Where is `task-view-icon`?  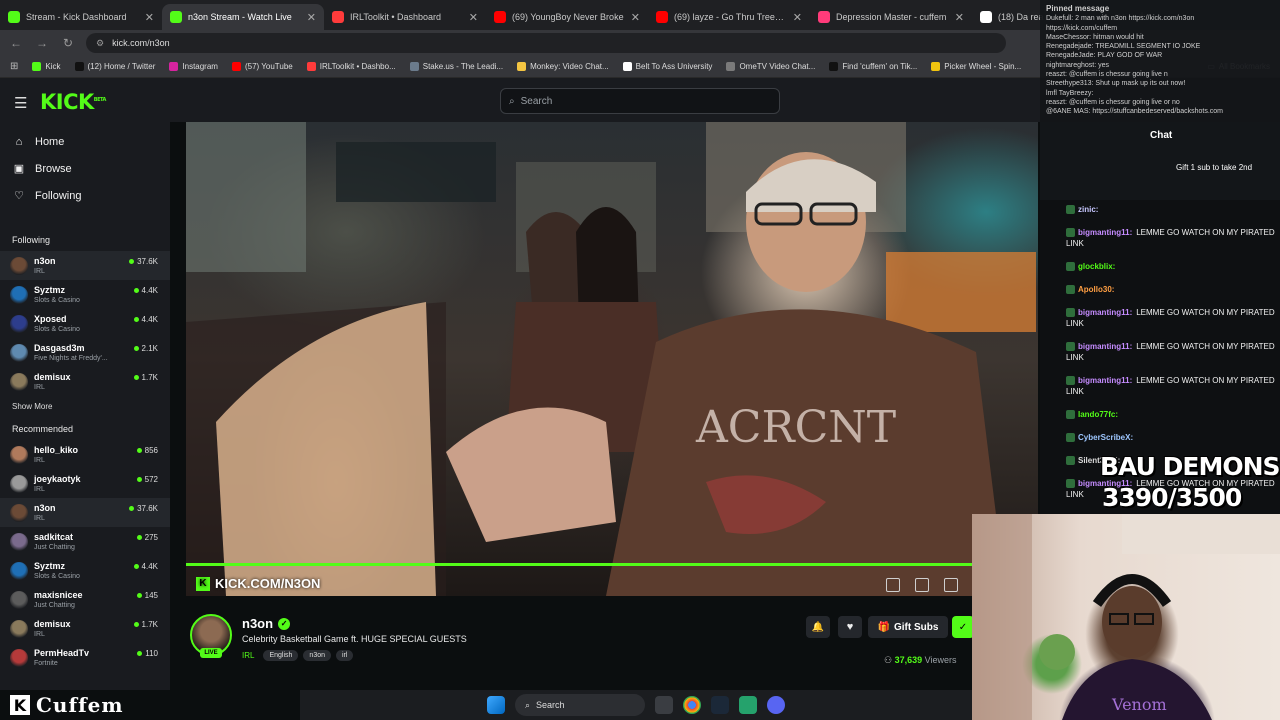
task-view-icon is located at coordinates (664, 705).